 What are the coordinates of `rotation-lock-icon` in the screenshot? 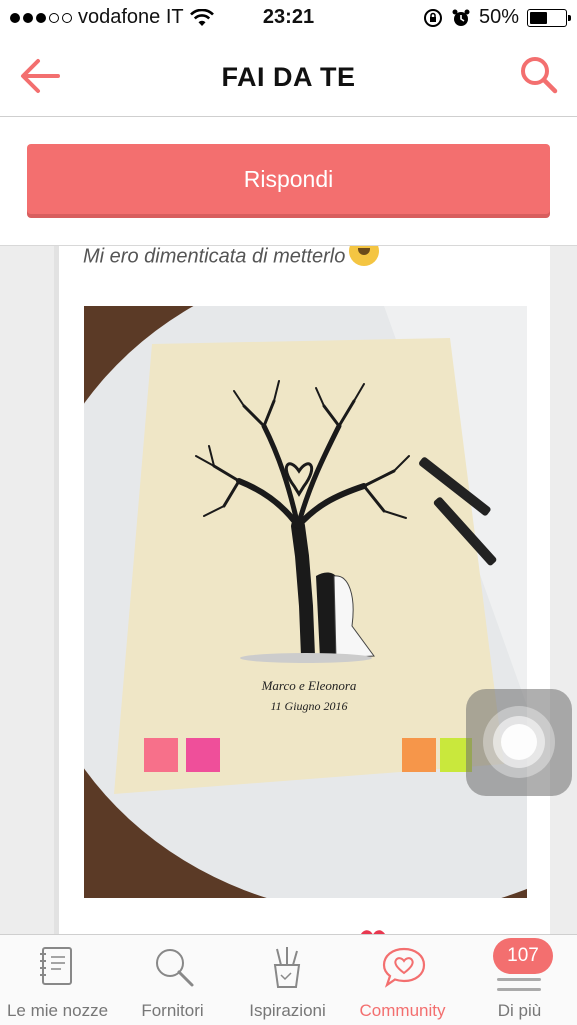 It's located at (432, 17).